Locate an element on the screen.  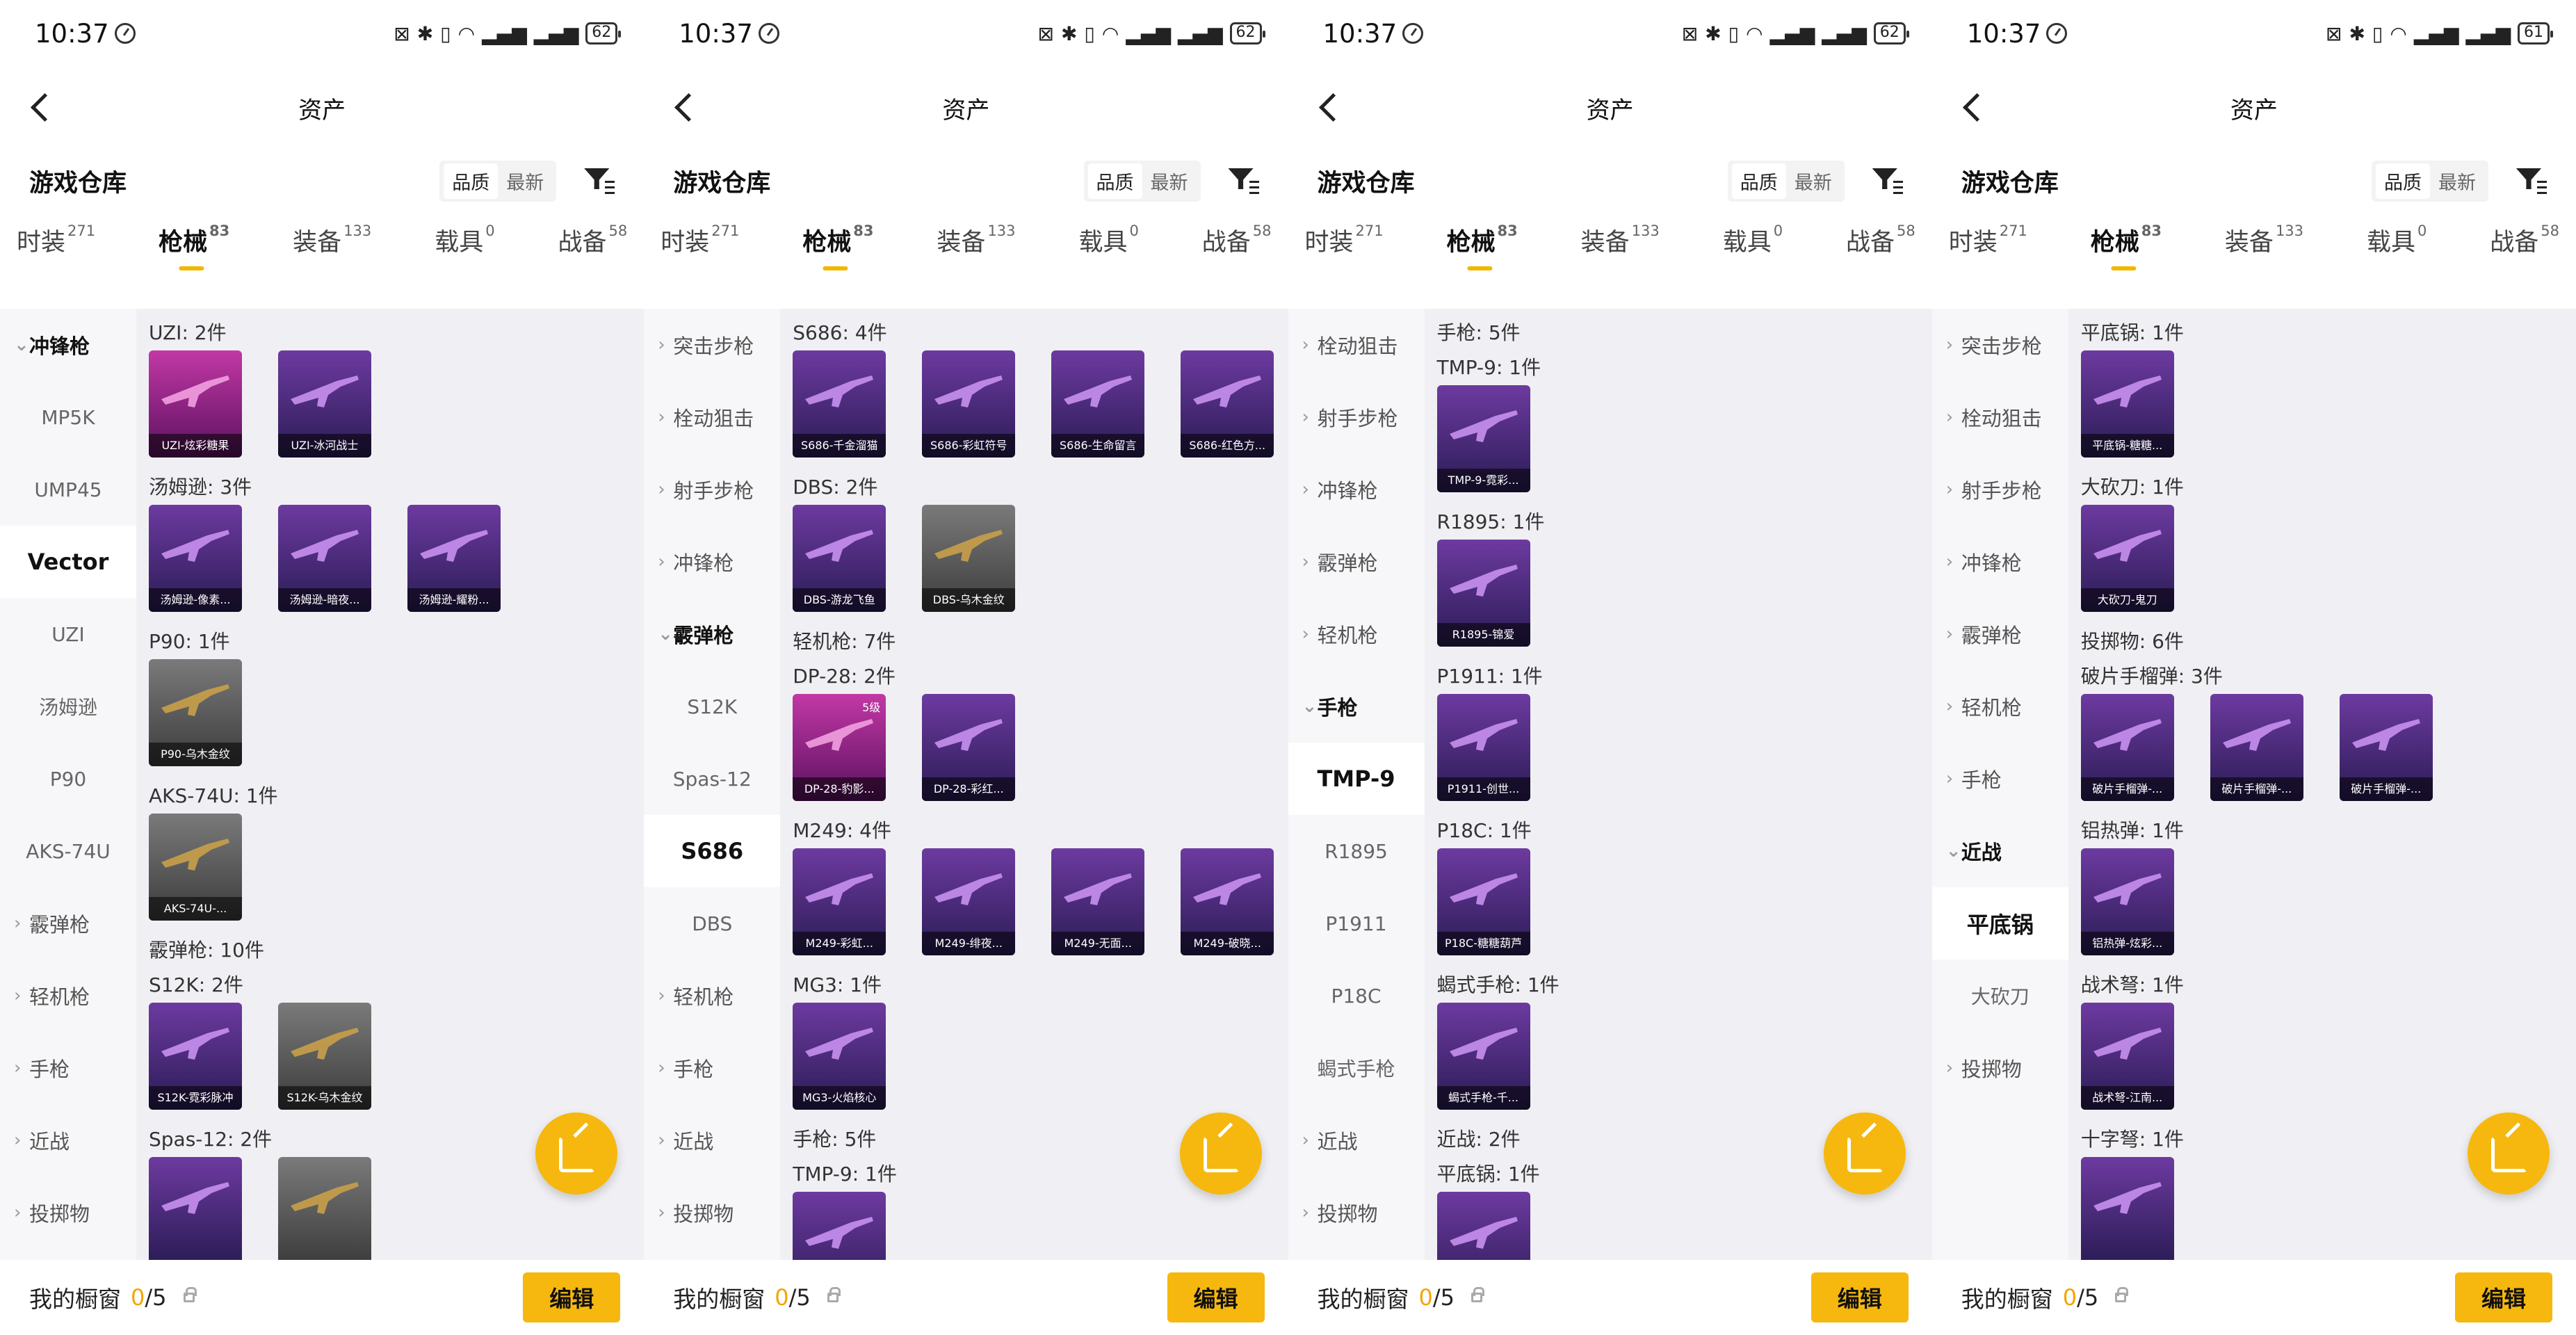
item-card: 大砍刀-鬼刀 is located at coordinates (2127, 558).